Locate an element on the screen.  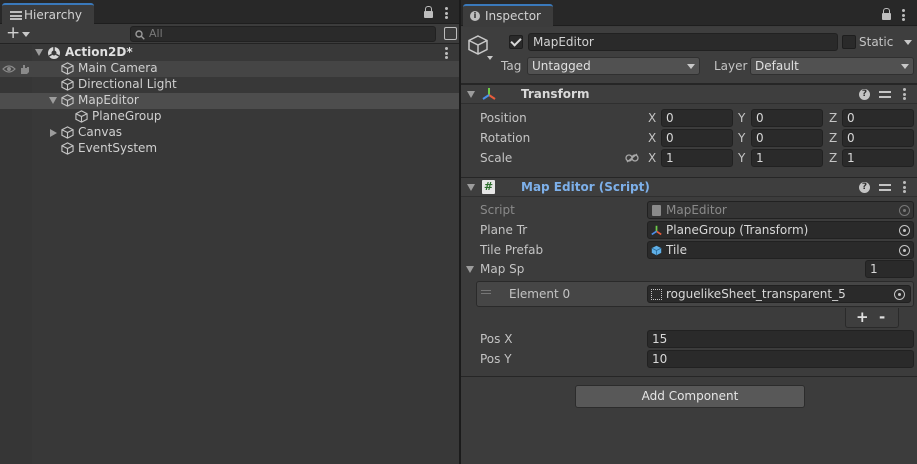
search-icon is located at coordinates (140, 35).